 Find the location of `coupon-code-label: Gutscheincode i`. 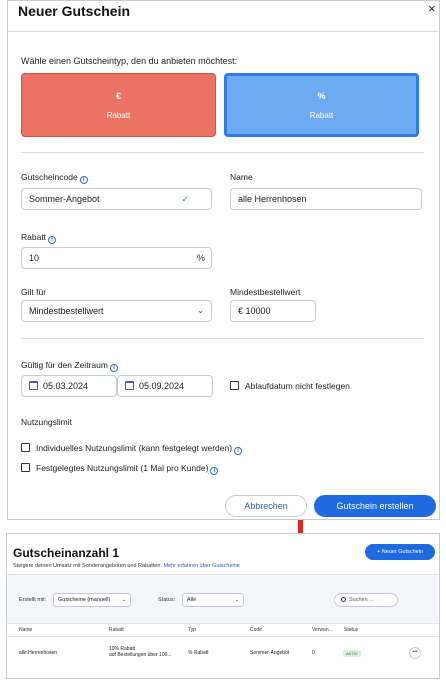

coupon-code-label: Gutscheincode i is located at coordinates (54, 178).